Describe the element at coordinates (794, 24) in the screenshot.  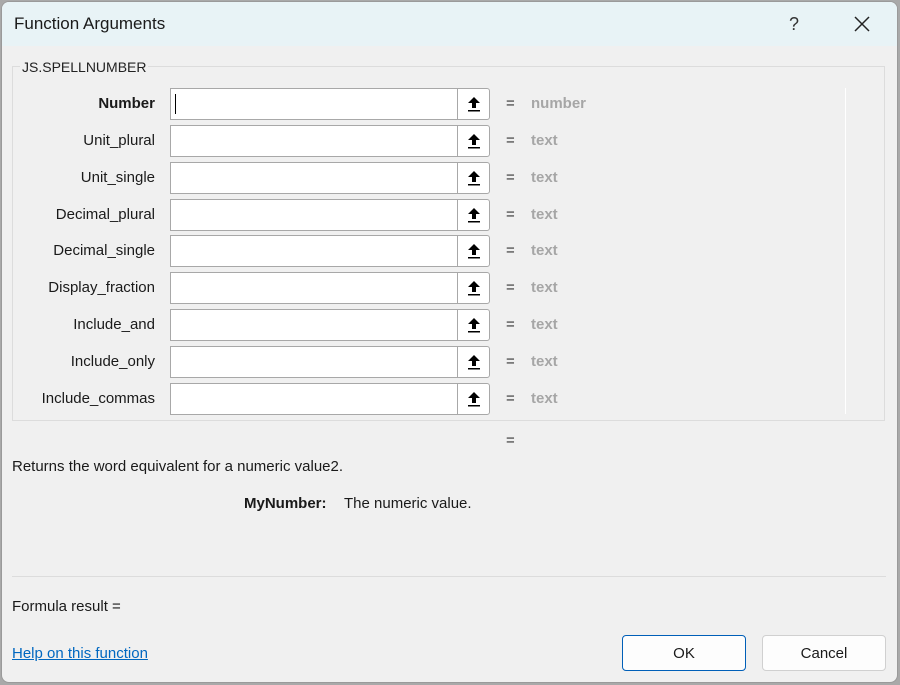
I see `help-button: ?` at that location.